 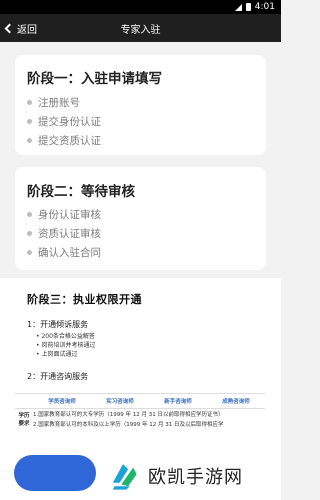 What do you see at coordinates (238, 7) in the screenshot?
I see `signal-icon` at bounding box center [238, 7].